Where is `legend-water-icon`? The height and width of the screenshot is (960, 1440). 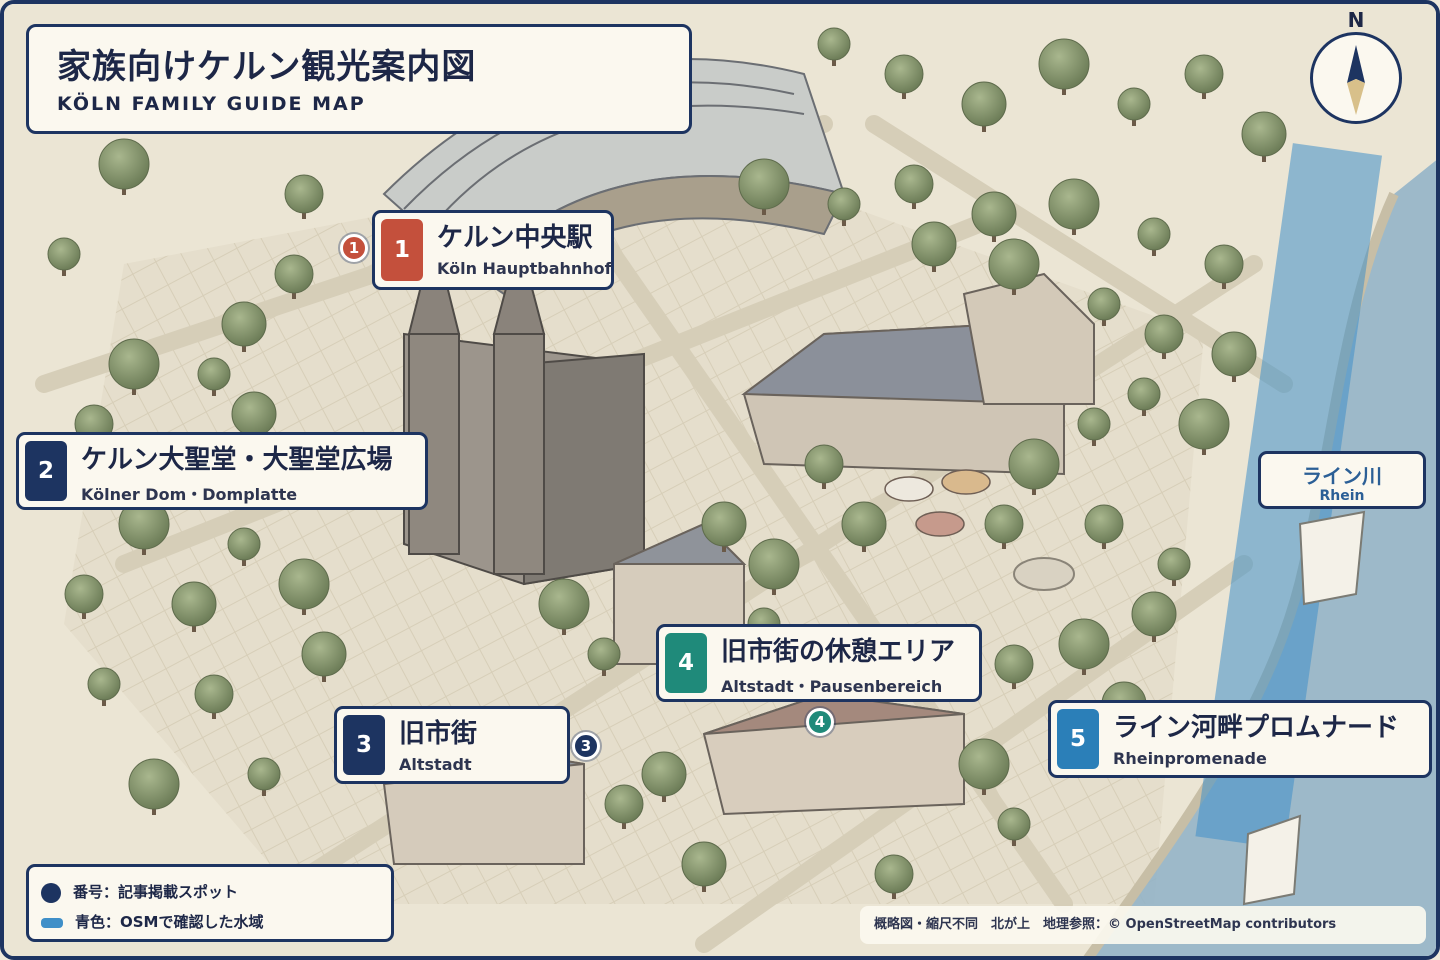
legend-water-icon is located at coordinates (52, 922).